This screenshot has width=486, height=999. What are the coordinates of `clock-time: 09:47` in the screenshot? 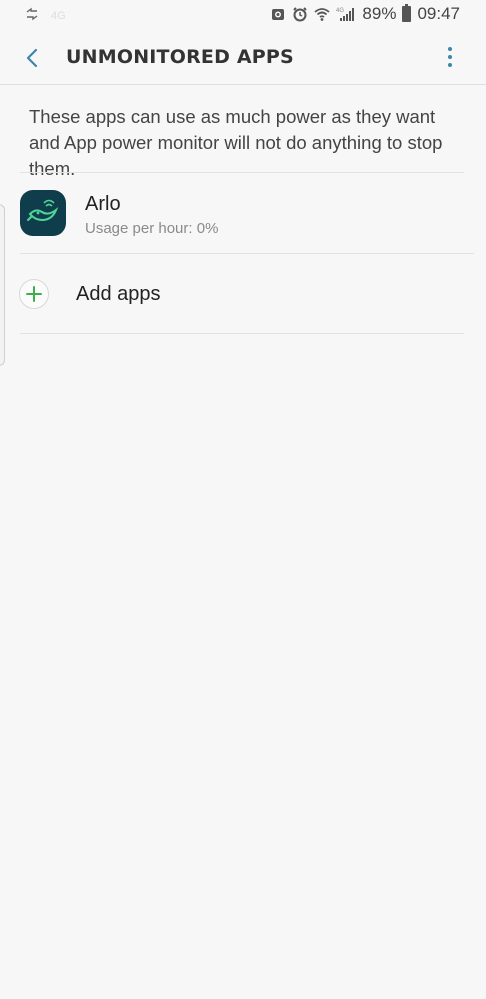 It's located at (438, 13).